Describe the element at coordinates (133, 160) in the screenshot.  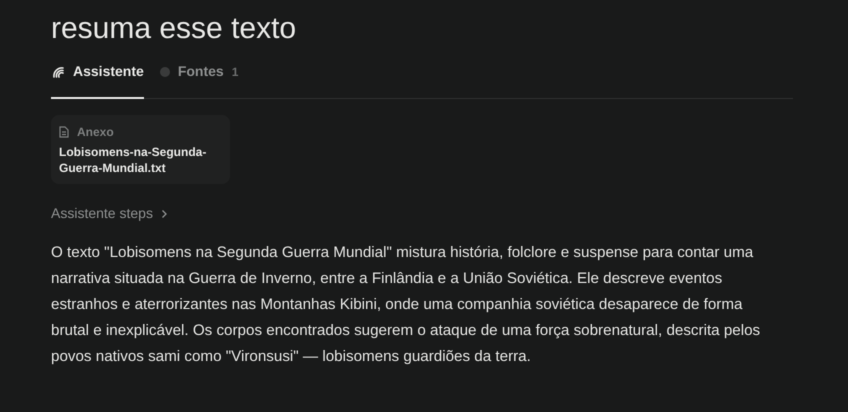
I see `file-name: Lobisomens-na-Segunda-Guerra-Mundial.txt` at that location.